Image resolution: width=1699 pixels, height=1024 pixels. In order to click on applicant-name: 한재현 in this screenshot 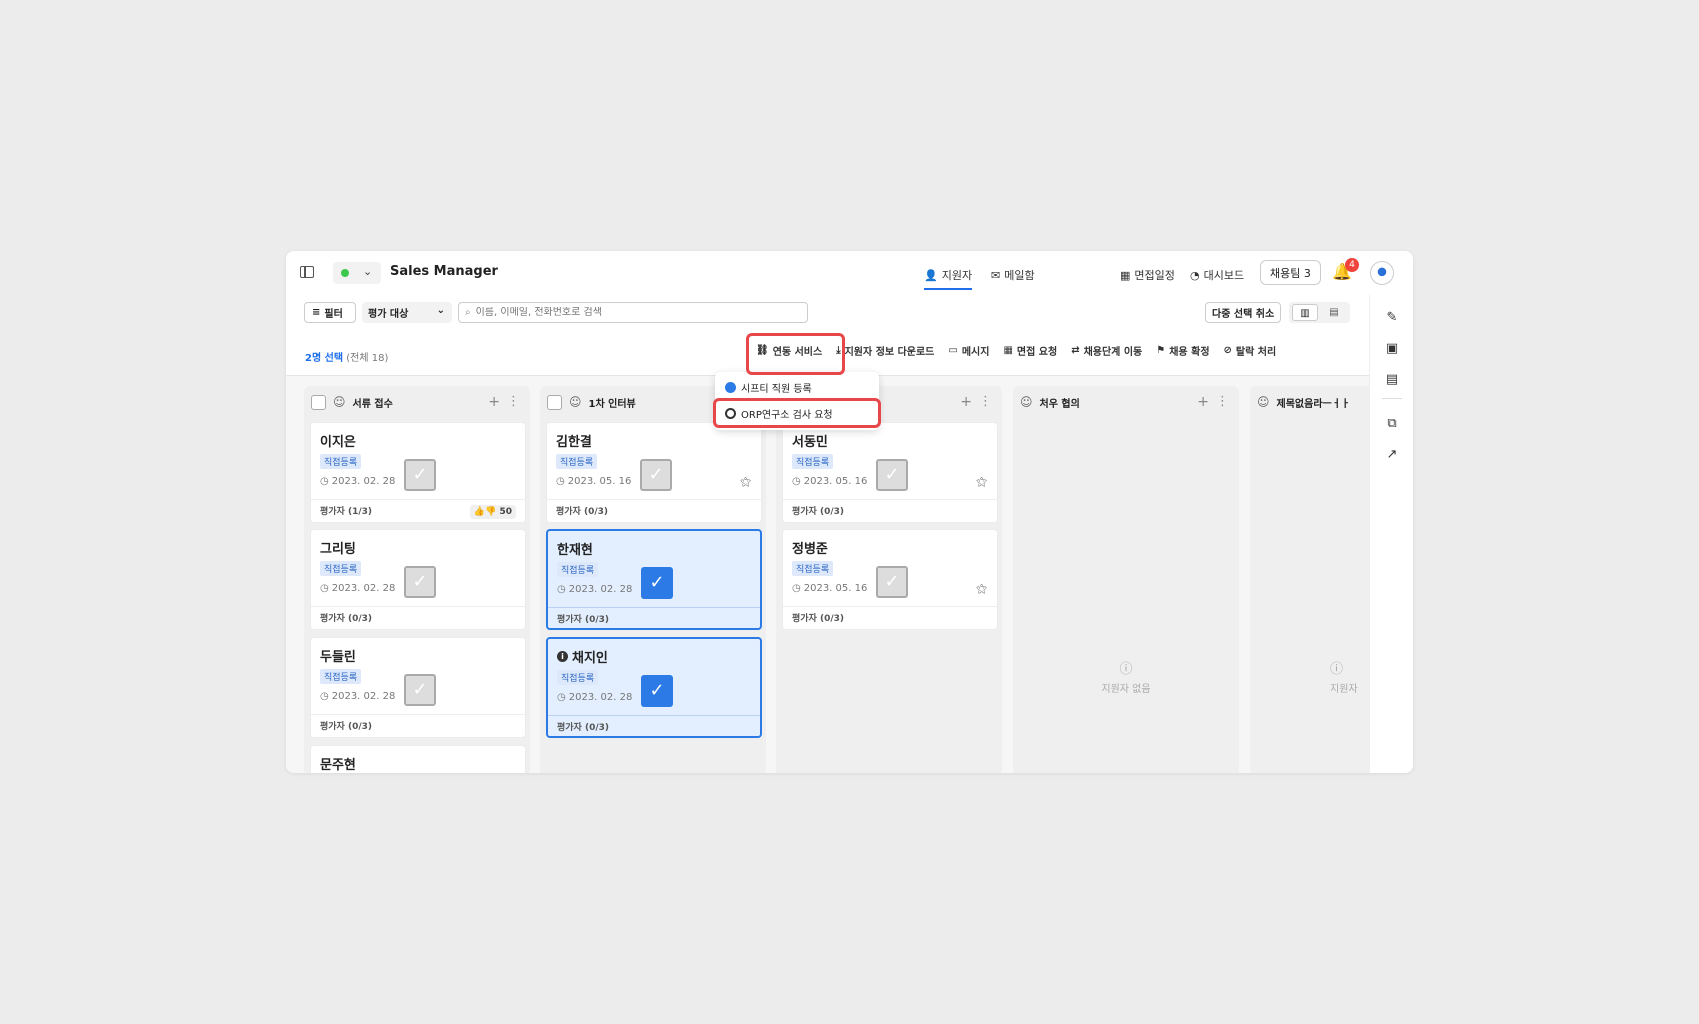, I will do `click(575, 550)`.